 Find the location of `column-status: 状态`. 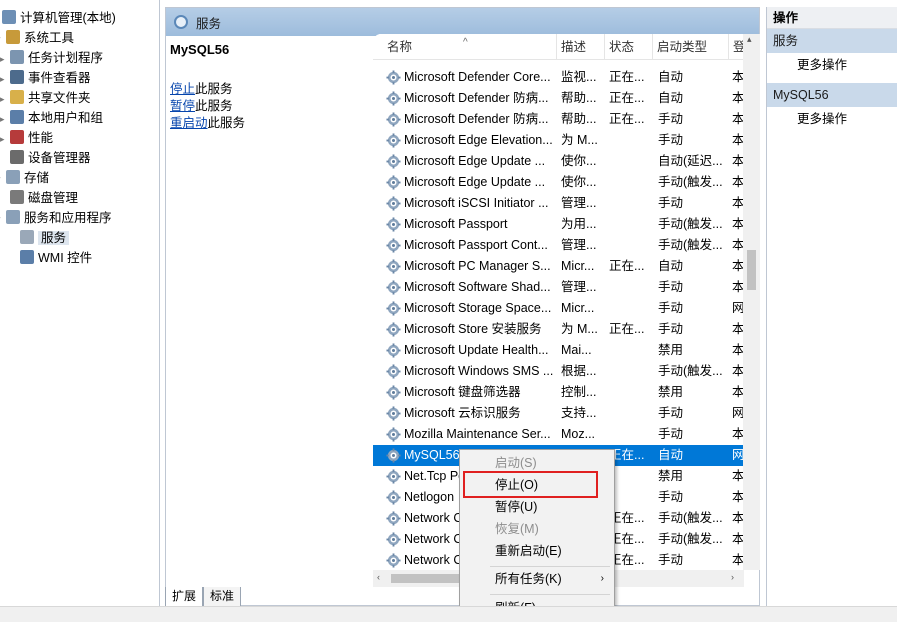

column-status: 状态 is located at coordinates (629, 47).